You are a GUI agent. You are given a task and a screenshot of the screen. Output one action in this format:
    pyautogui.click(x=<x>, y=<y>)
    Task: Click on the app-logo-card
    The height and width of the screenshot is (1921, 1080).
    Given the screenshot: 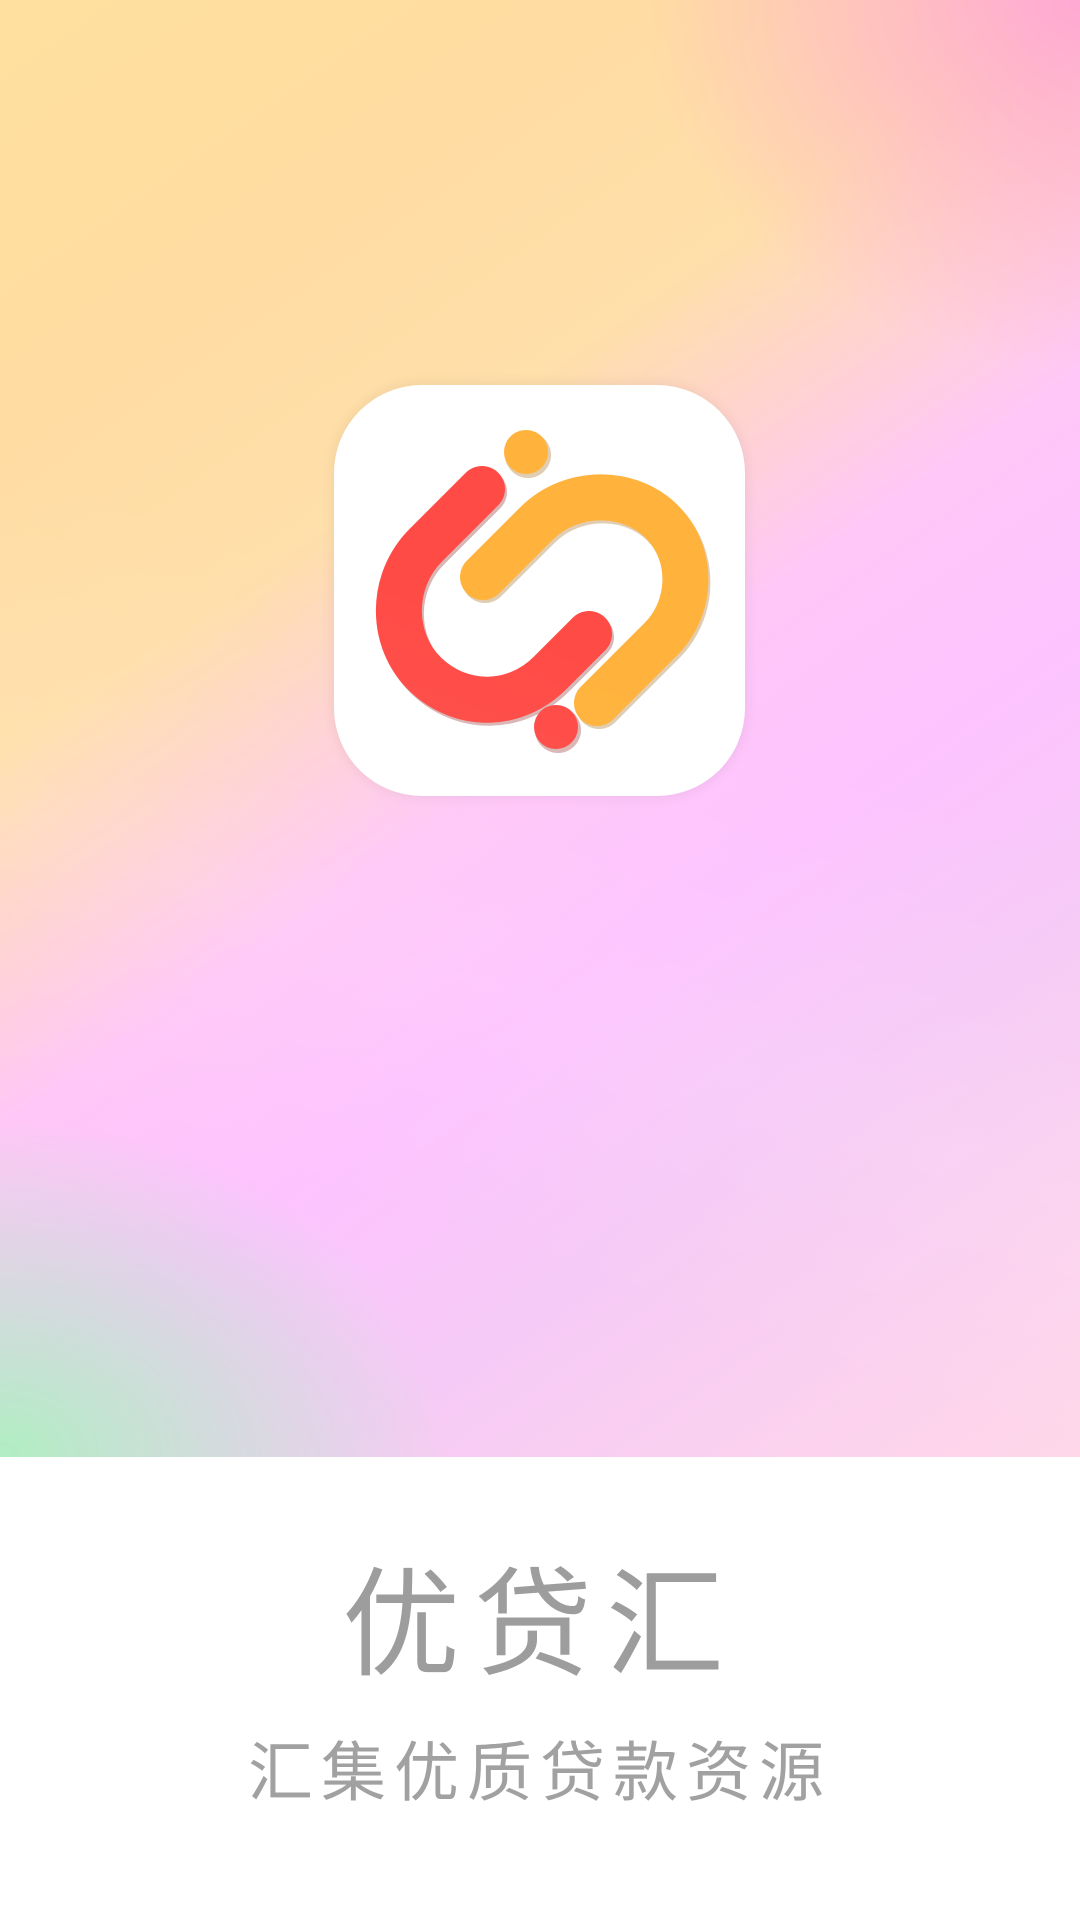 What is the action you would take?
    pyautogui.click(x=539, y=590)
    